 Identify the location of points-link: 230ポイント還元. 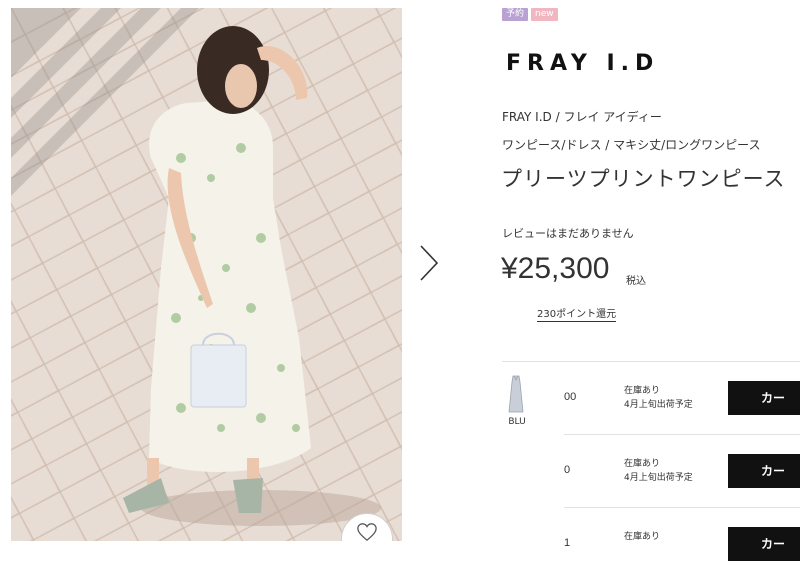
(577, 313).